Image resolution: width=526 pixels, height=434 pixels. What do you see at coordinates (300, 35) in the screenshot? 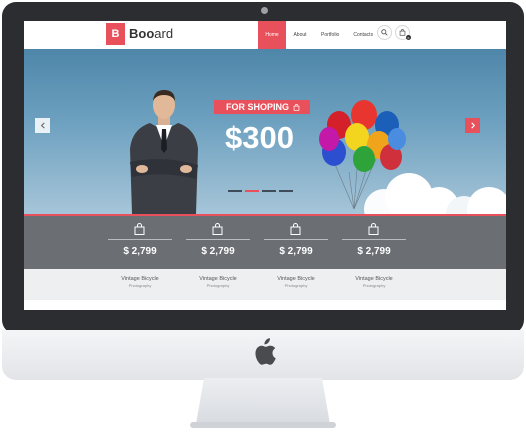
I see `nav-item-about: About` at bounding box center [300, 35].